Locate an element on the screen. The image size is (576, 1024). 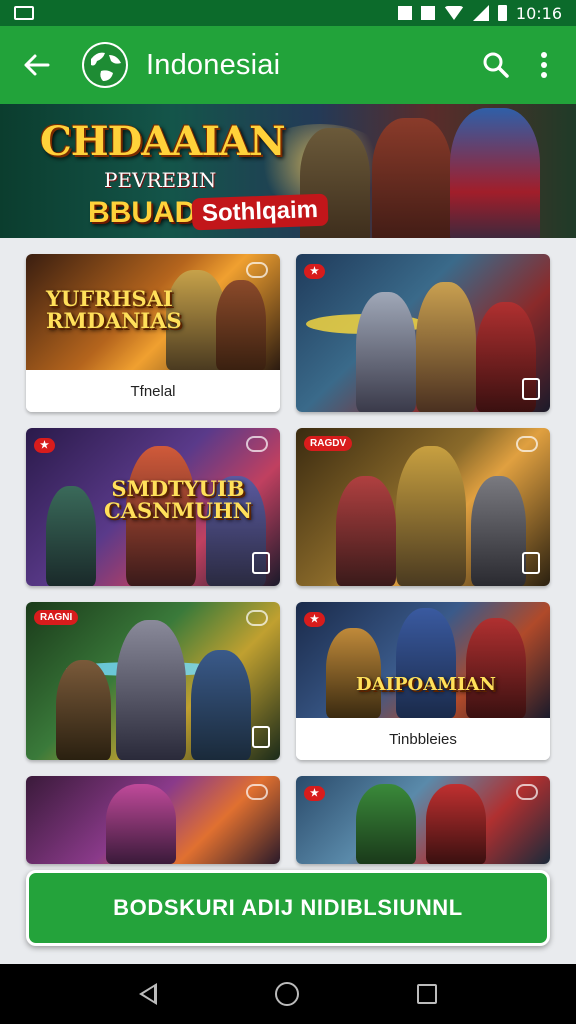
banner-tag-ribbon: Sothlqaim is located at coordinates (260, 212).